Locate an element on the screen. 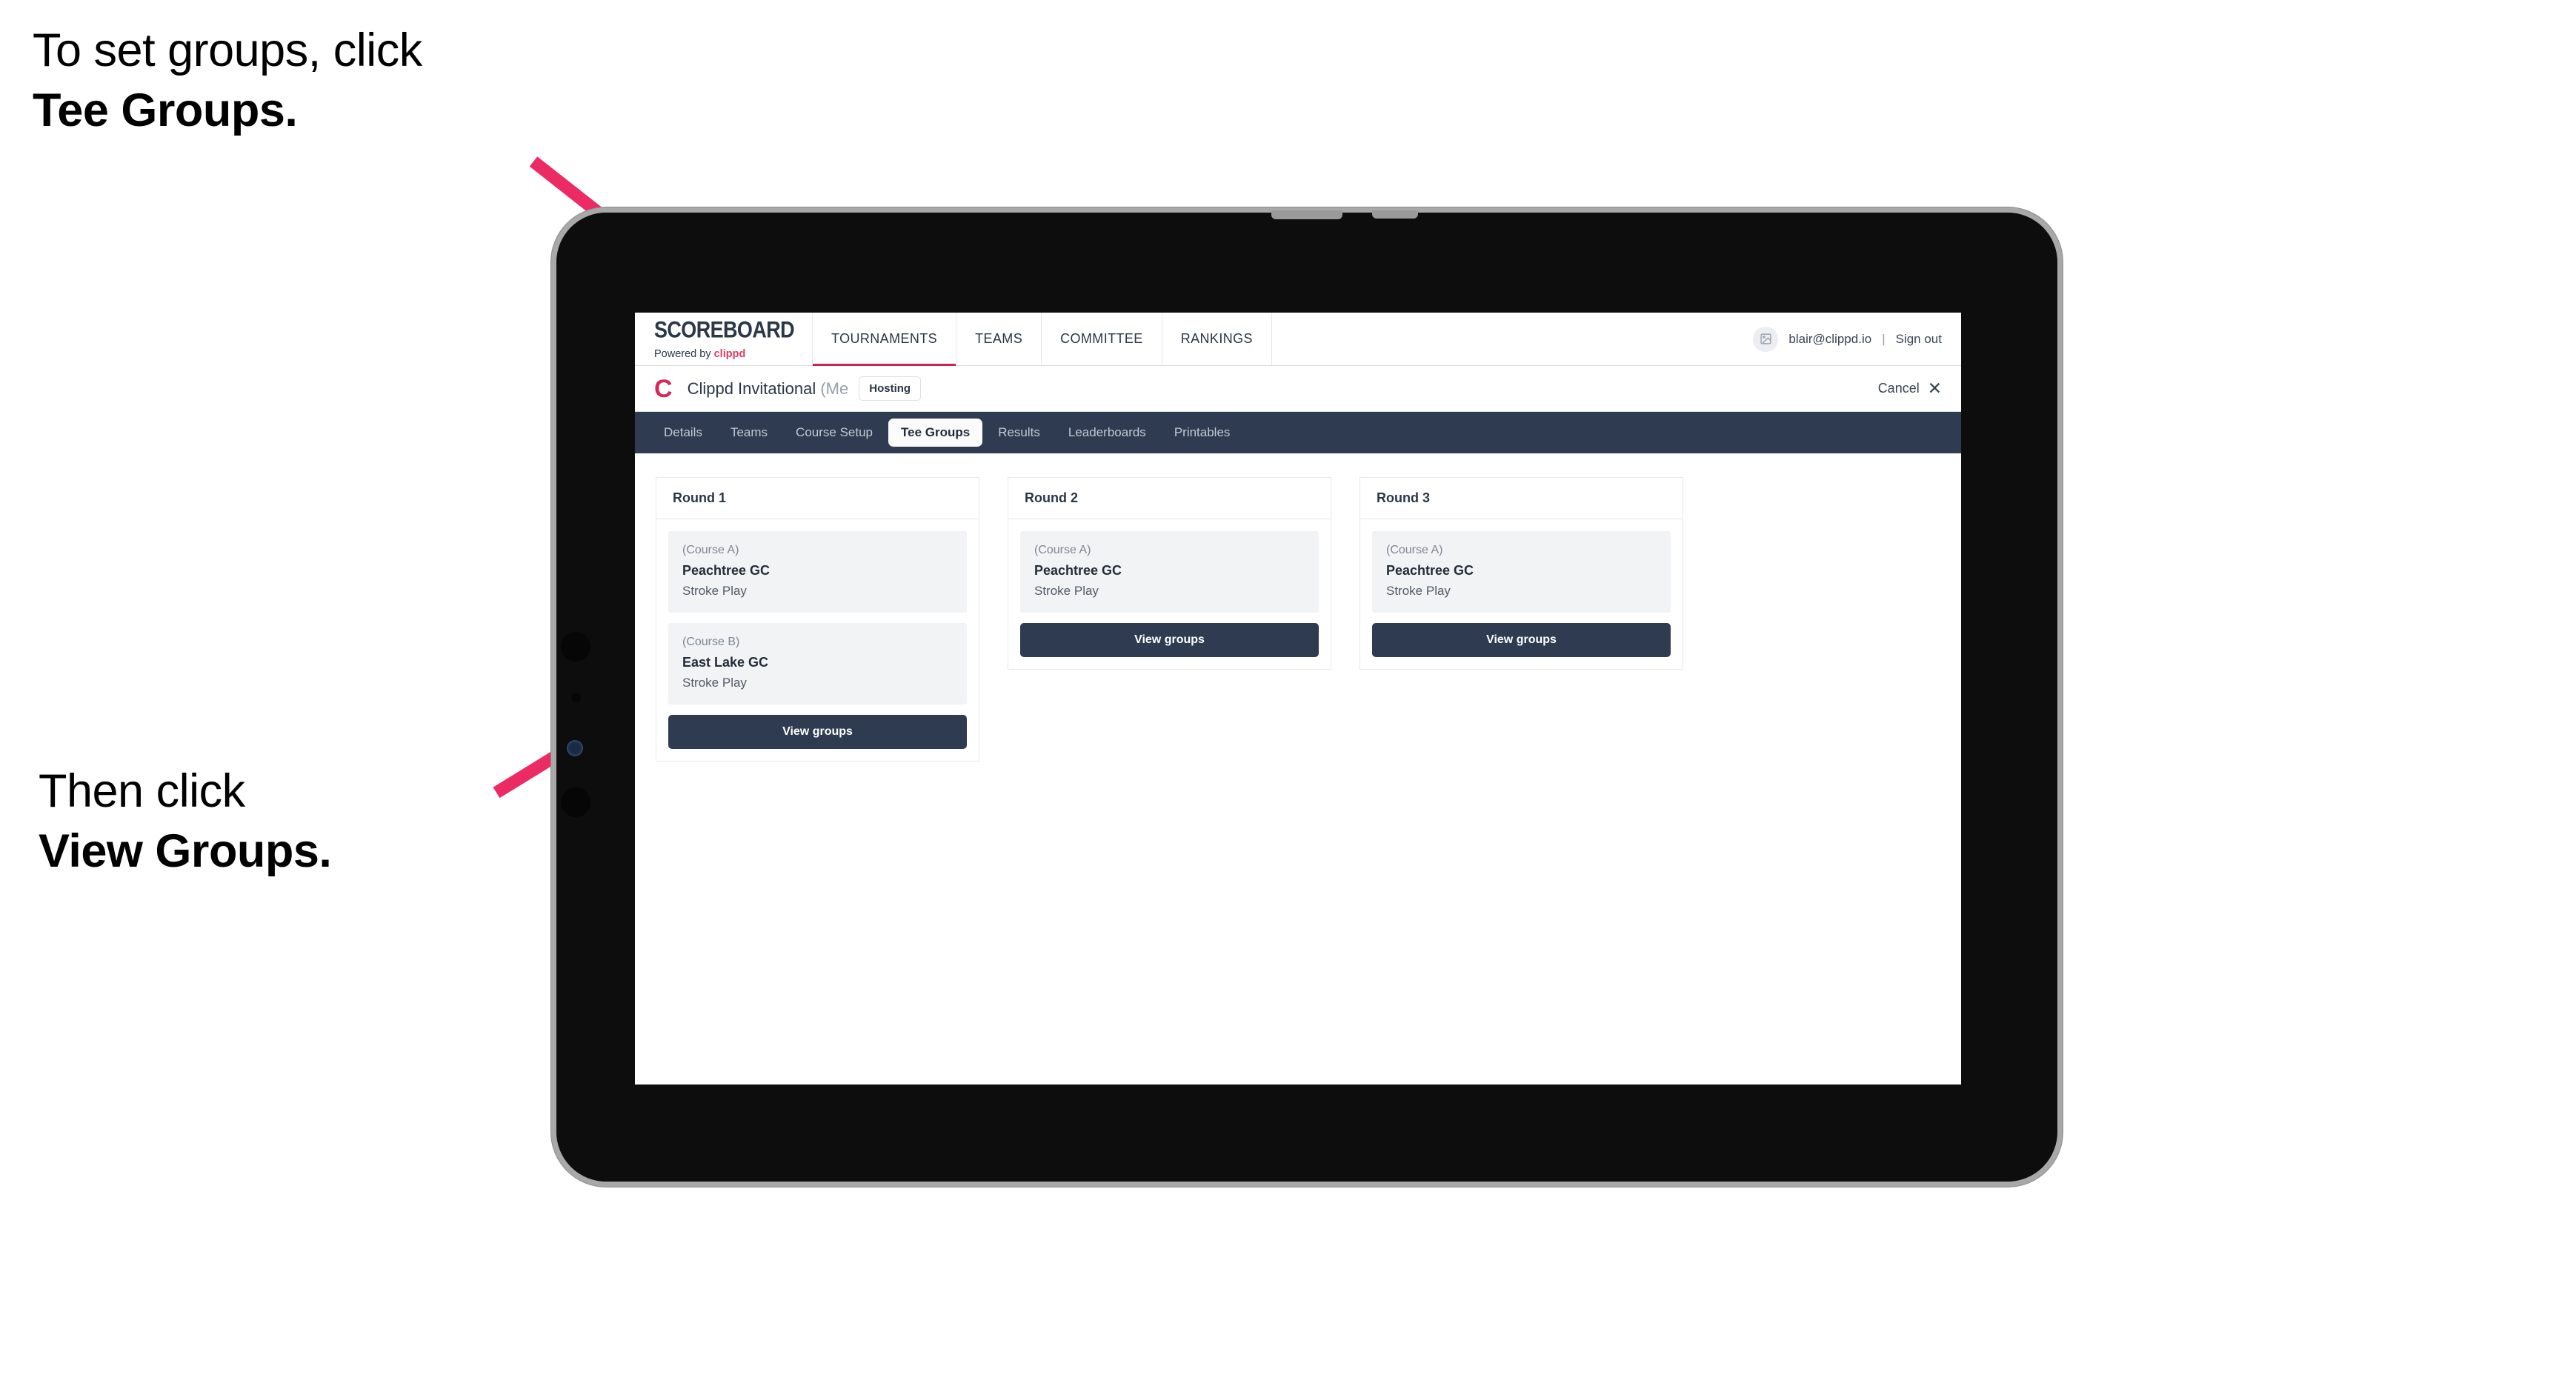 This screenshot has width=2576, height=1386. course-label: (Course B) is located at coordinates (711, 642).